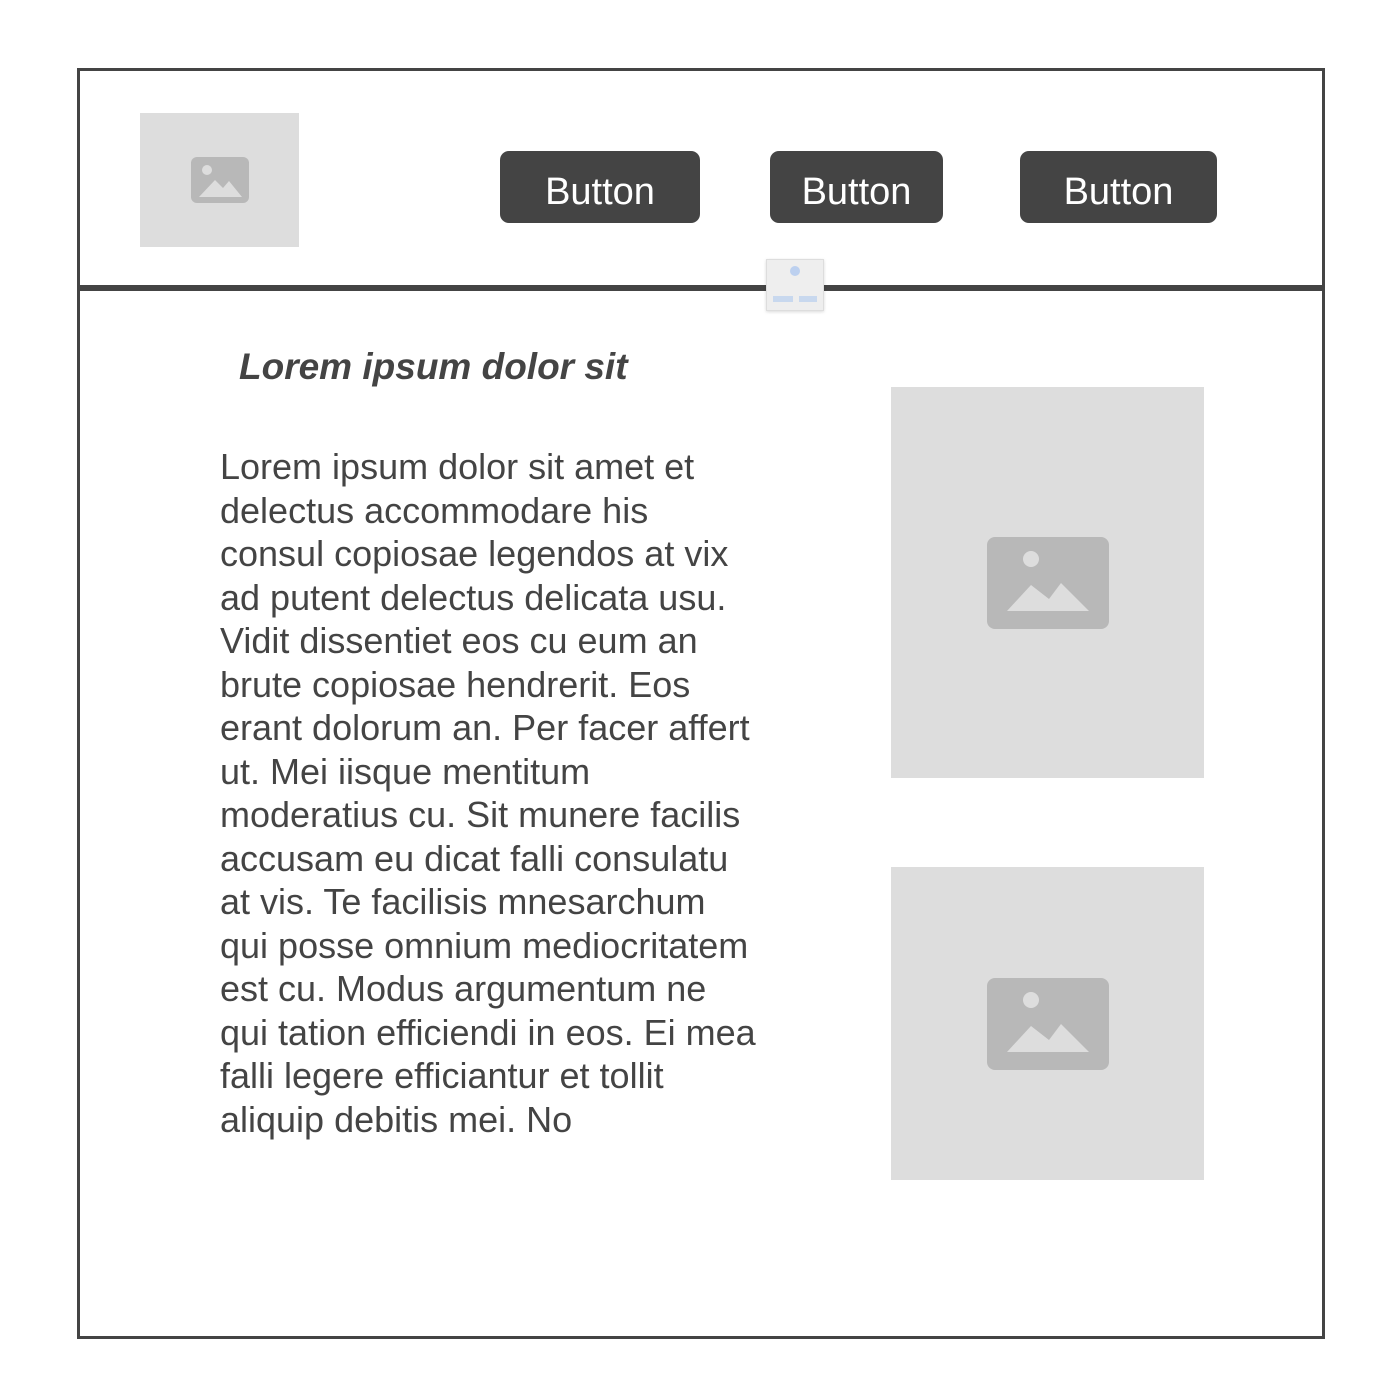 The width and height of the screenshot is (1391, 1399). I want to click on thumbnail-dot-icon, so click(795, 271).